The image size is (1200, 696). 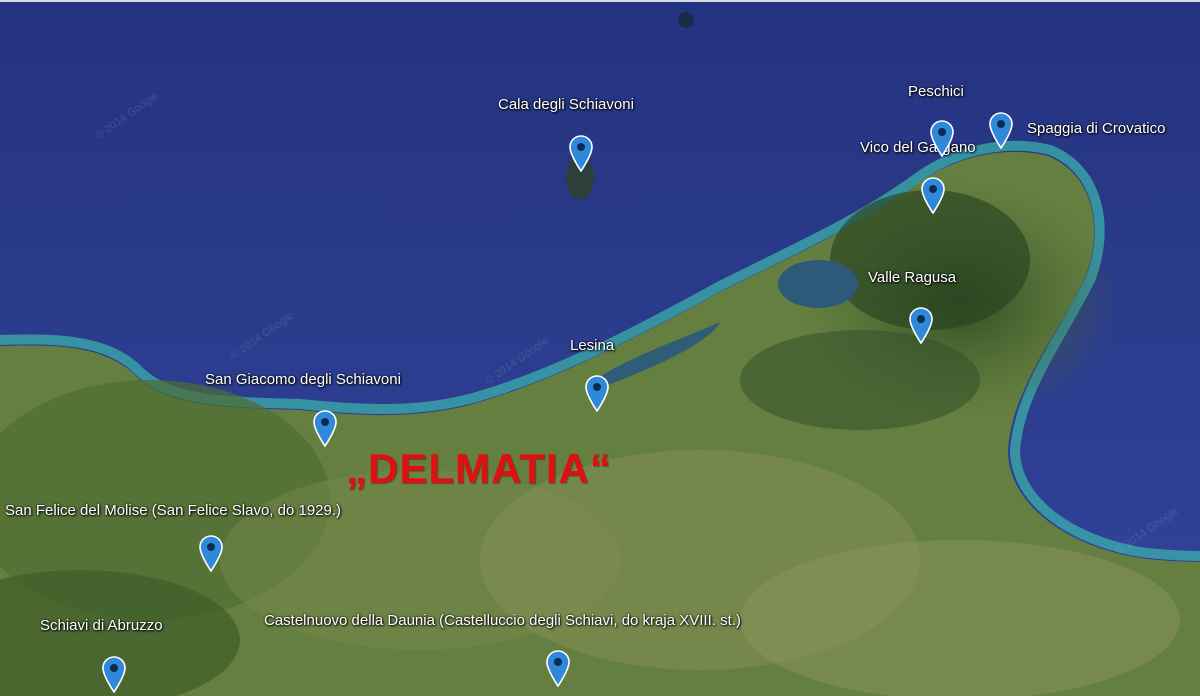 What do you see at coordinates (303, 379) in the screenshot?
I see `place-label-san-giacomo-degli-schiavoni: San Giacomo degli Schiavoni` at bounding box center [303, 379].